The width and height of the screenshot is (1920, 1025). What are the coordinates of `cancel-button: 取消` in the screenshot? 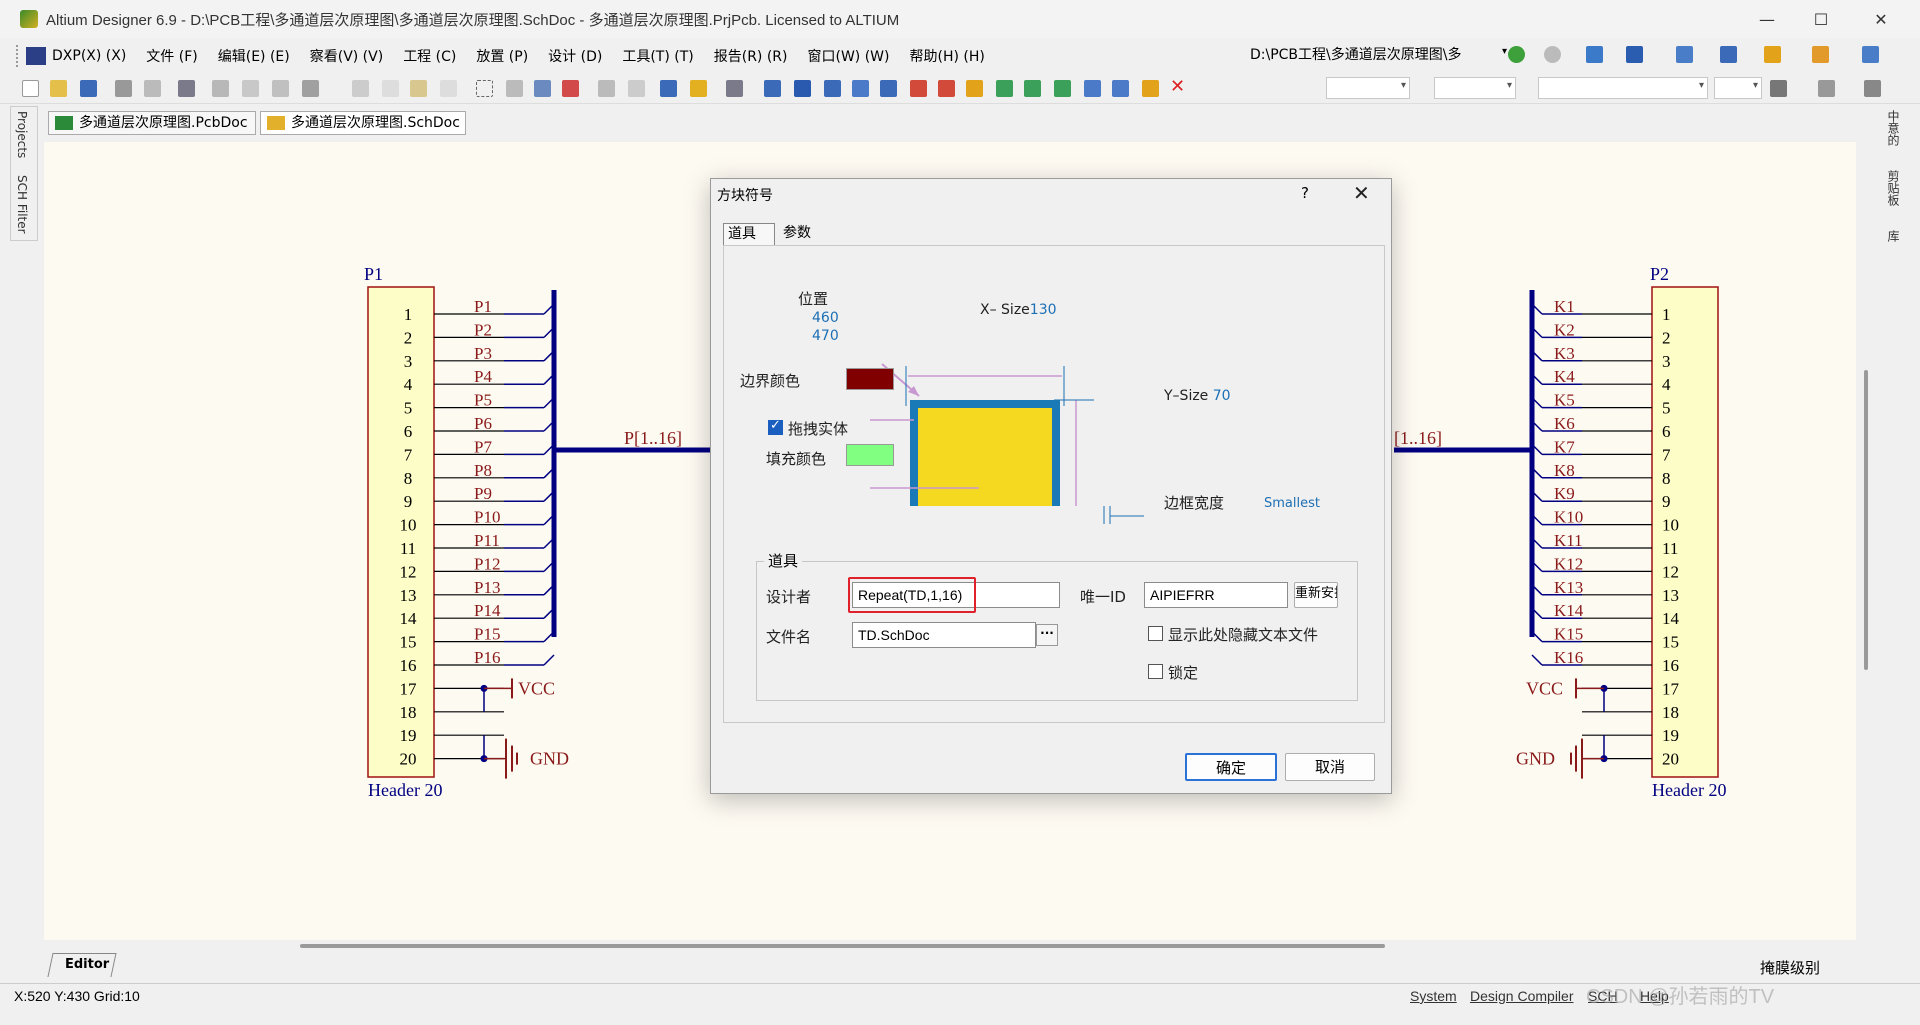 It's located at (1330, 767).